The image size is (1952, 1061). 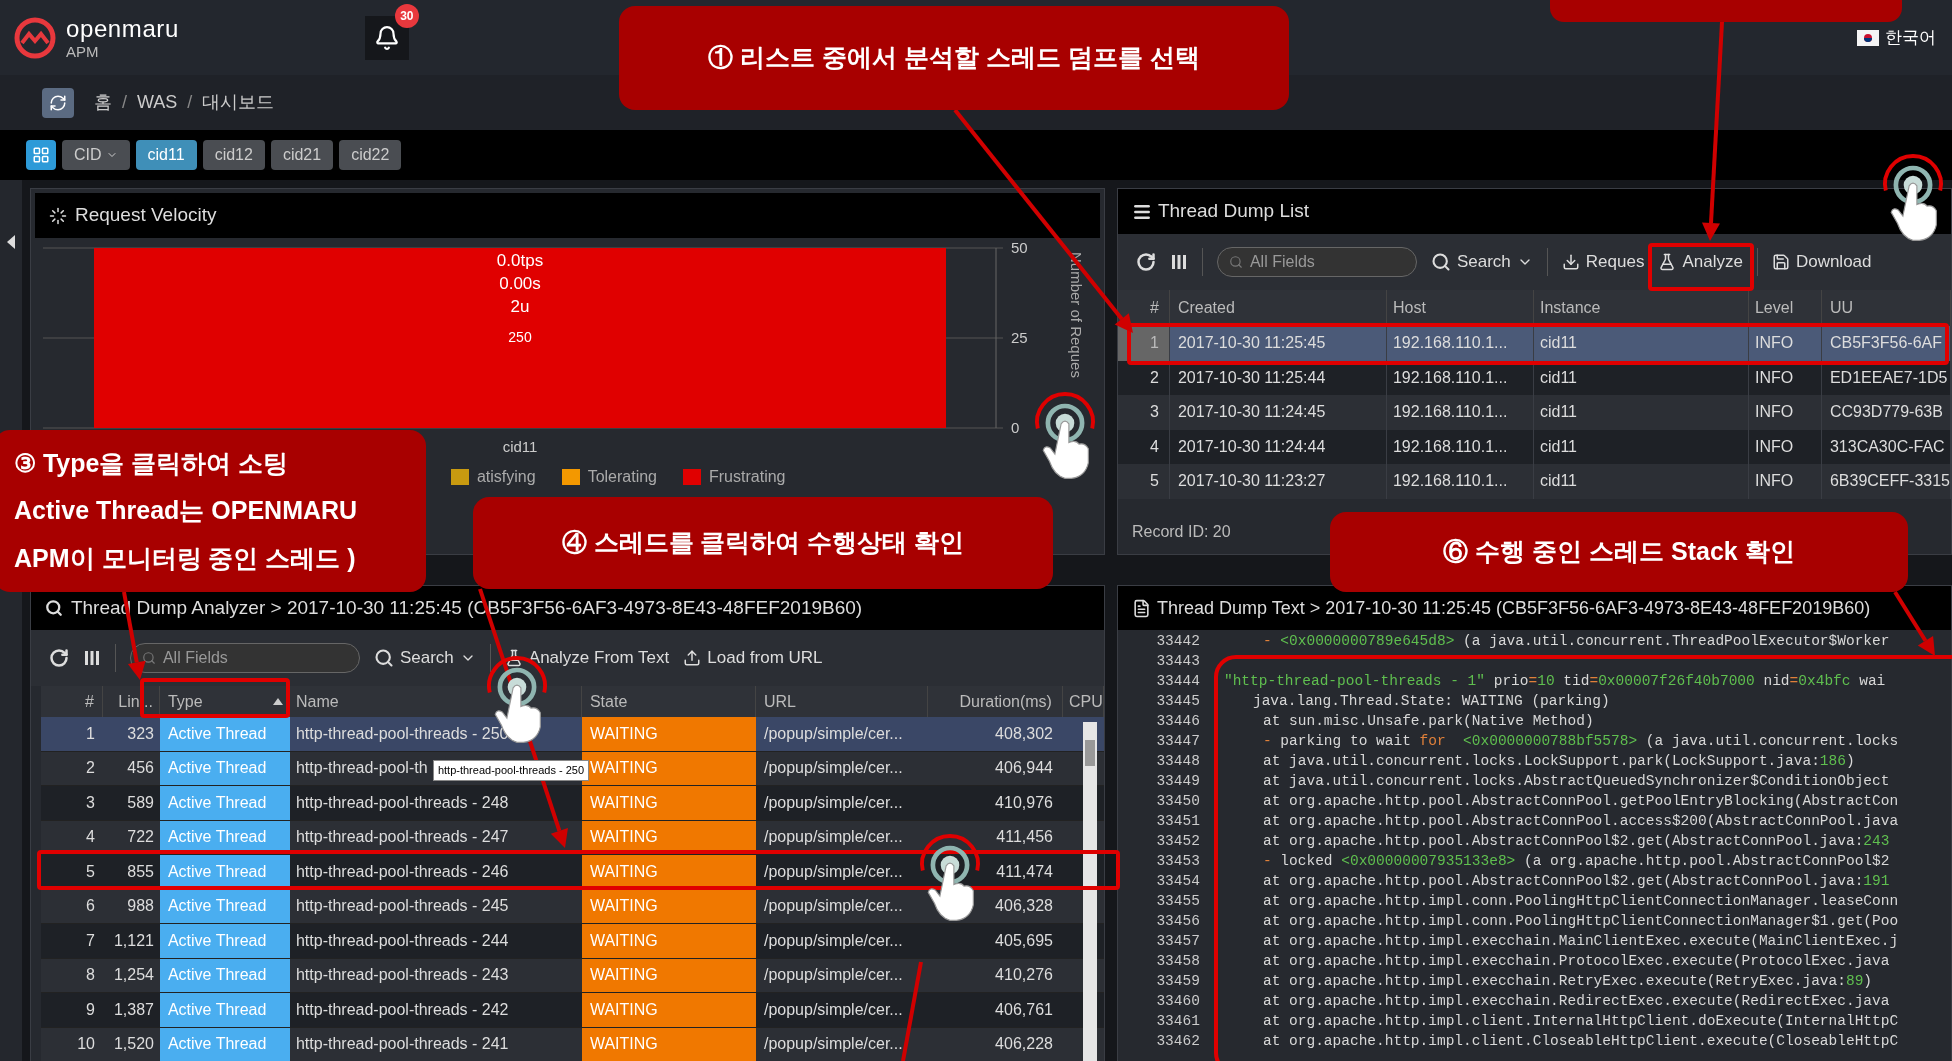 I want to click on column-header: Host, so click(x=1460, y=308).